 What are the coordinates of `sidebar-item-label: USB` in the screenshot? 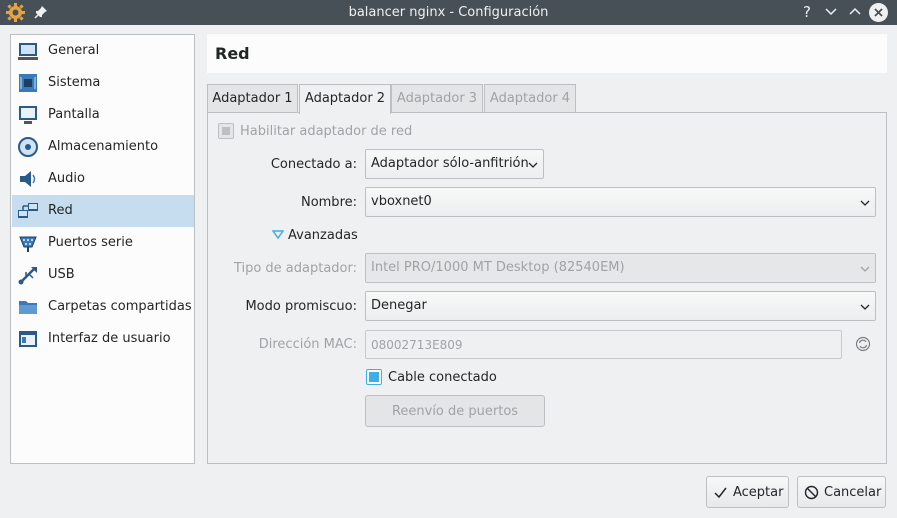 It's located at (61, 274).